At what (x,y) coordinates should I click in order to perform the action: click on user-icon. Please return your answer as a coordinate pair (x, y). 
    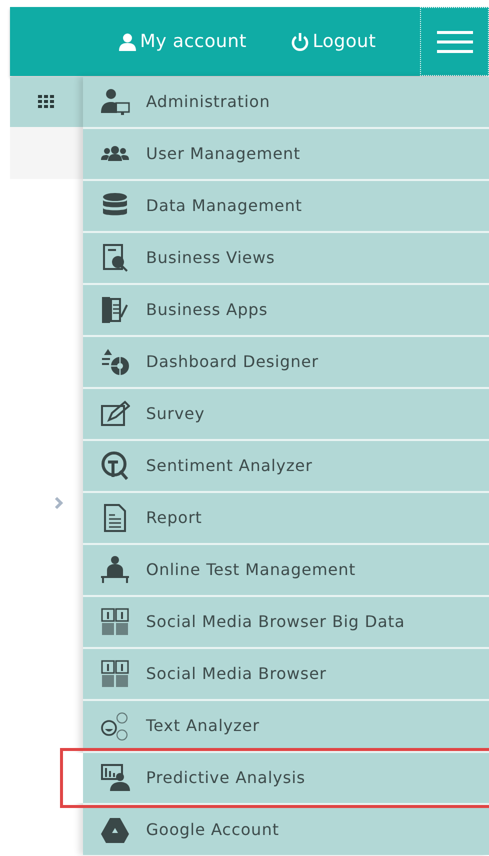
    Looking at the image, I should click on (127, 41).